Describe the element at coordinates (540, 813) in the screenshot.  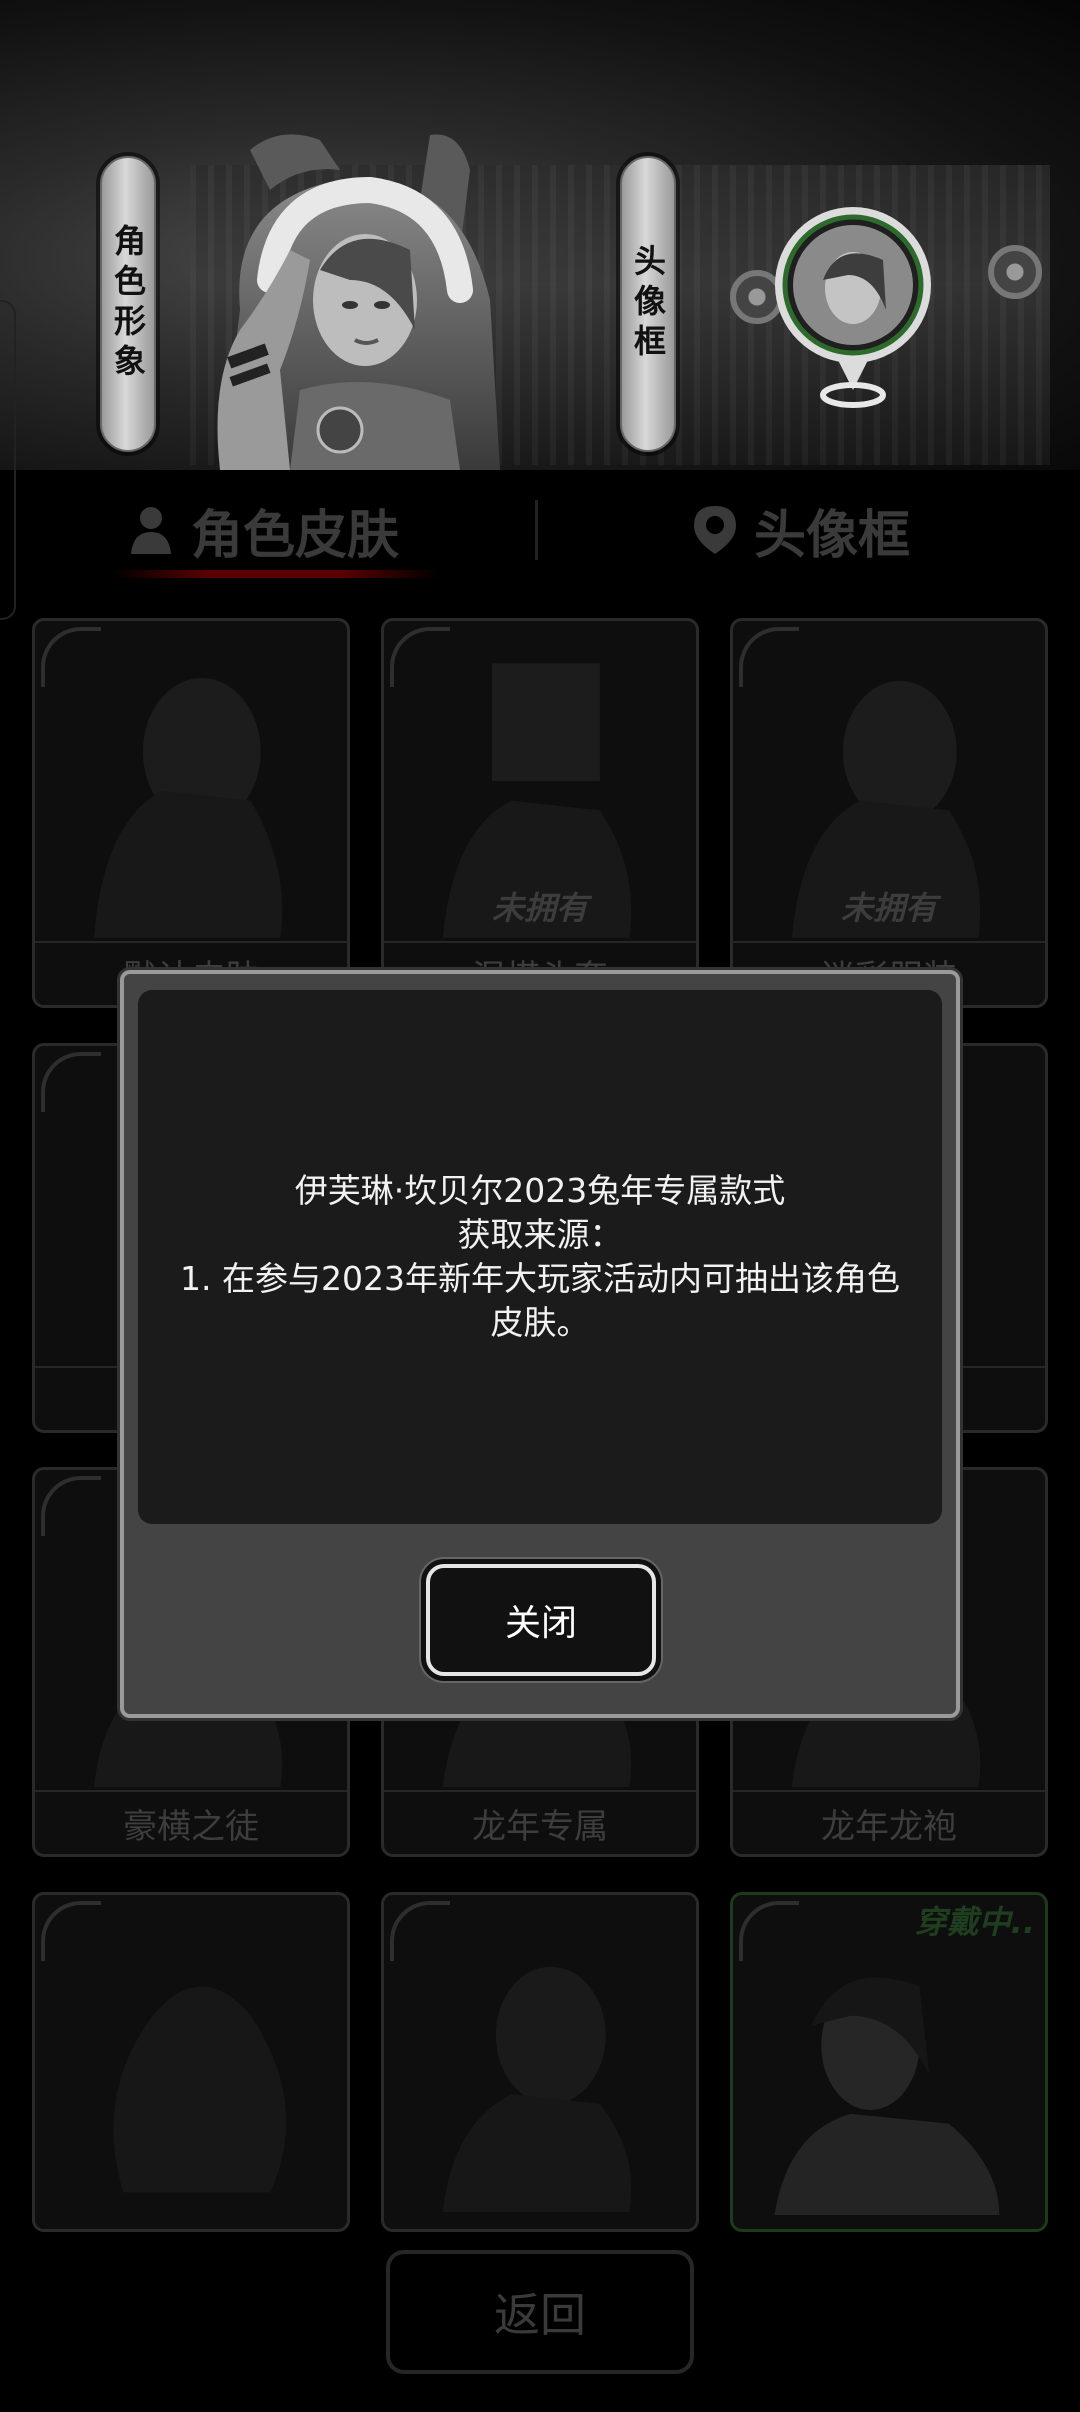
I see `skin-card: 未拥有 混搭头套` at that location.